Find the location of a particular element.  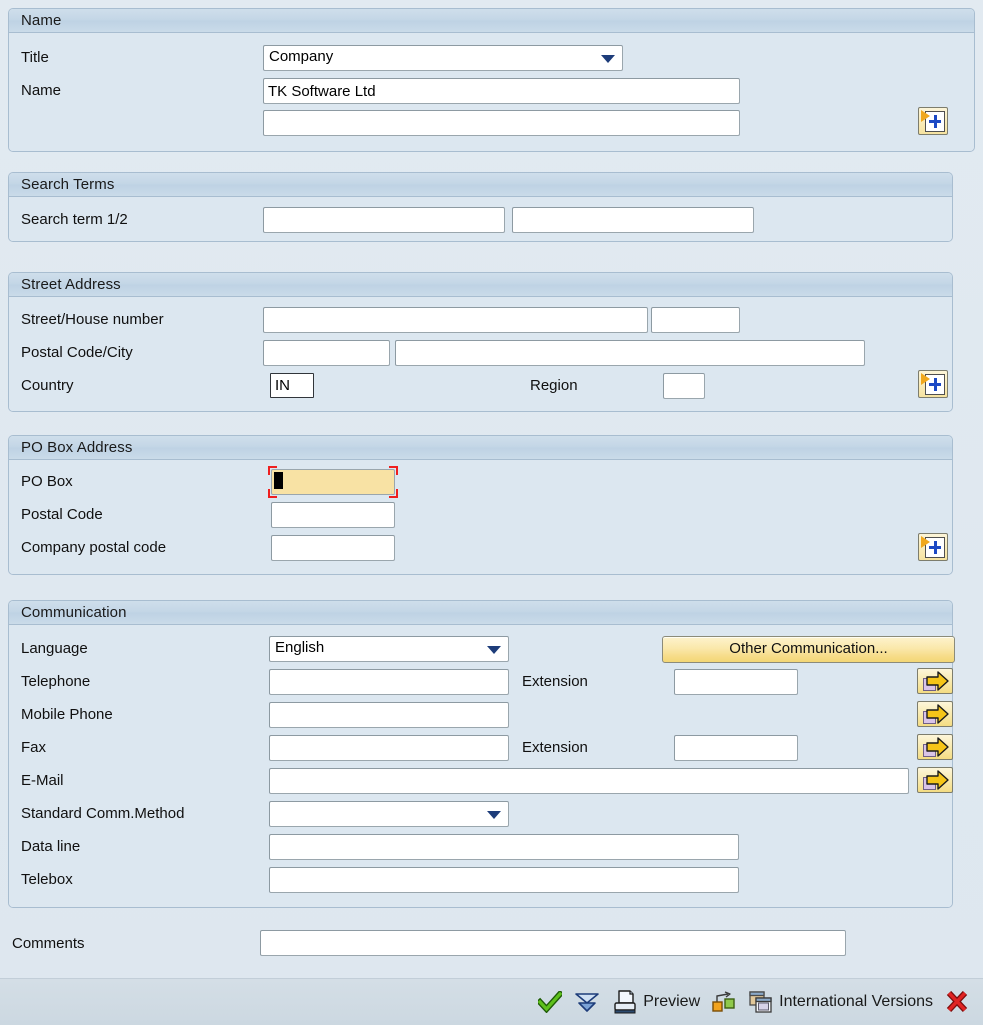

email-goto-button is located at coordinates (935, 780).